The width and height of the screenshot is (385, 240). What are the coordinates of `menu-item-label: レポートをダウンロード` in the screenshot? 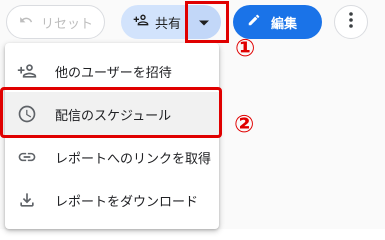 It's located at (127, 202).